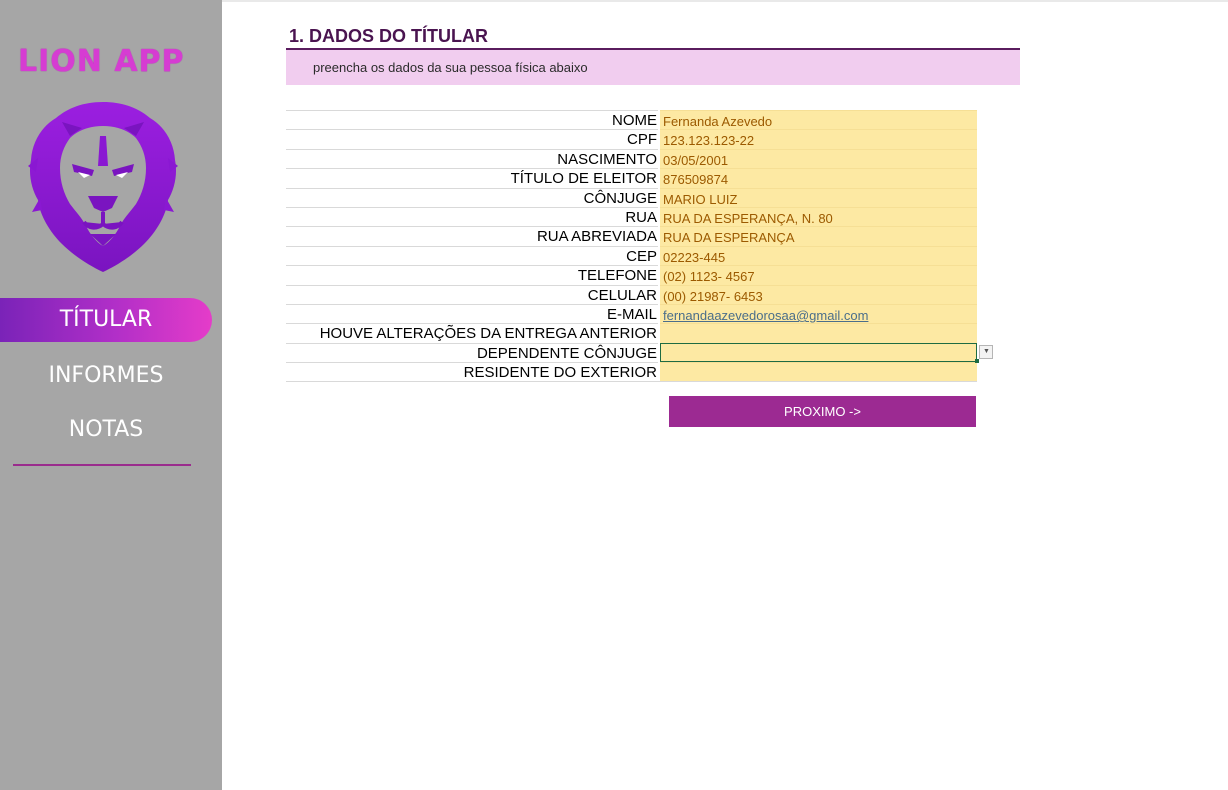 The height and width of the screenshot is (790, 1228). I want to click on form-row-email: E-MAIL fernandaazevedorosaa@gmail.com, so click(631, 314).